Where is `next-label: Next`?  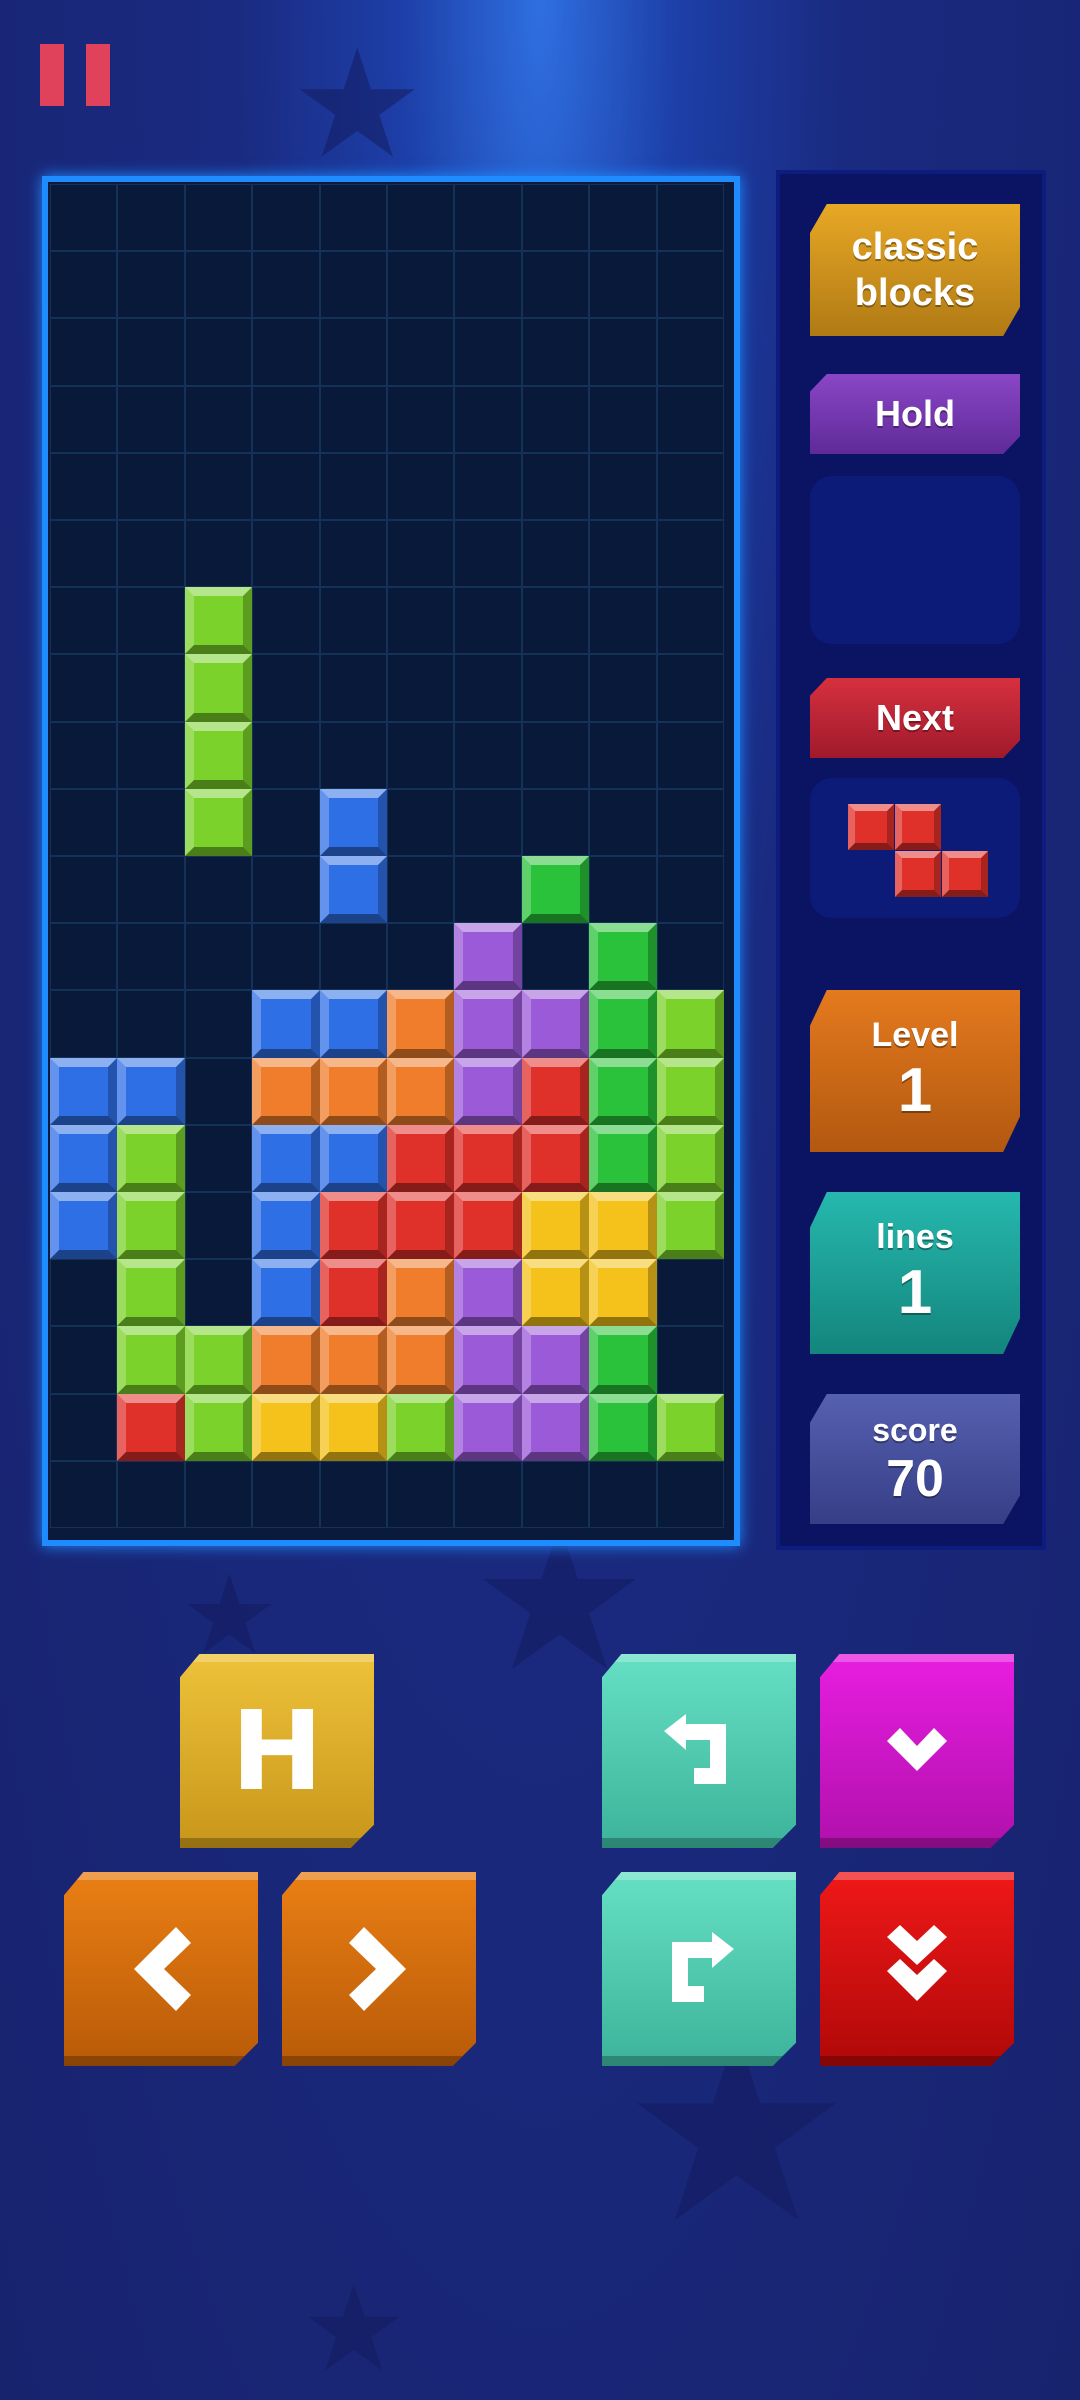
next-label: Next is located at coordinates (915, 718).